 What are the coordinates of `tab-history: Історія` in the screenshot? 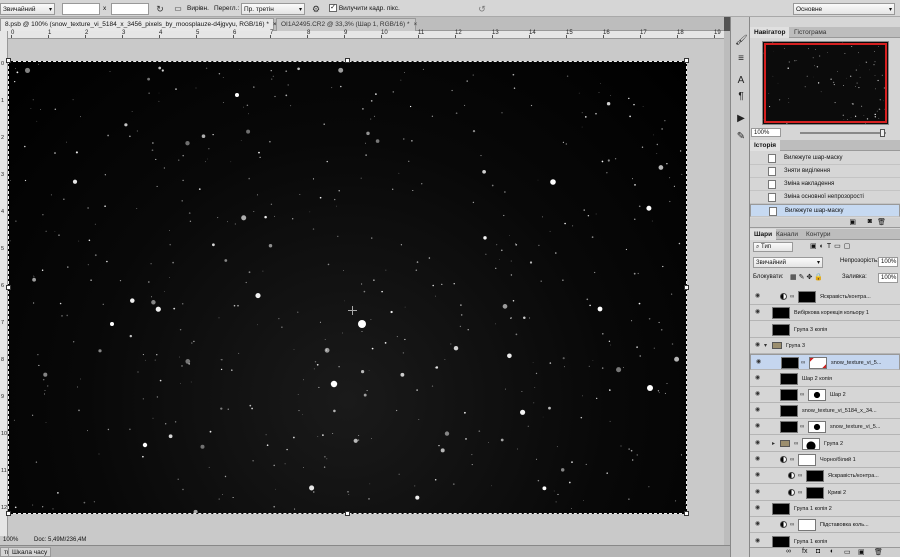 It's located at (765, 145).